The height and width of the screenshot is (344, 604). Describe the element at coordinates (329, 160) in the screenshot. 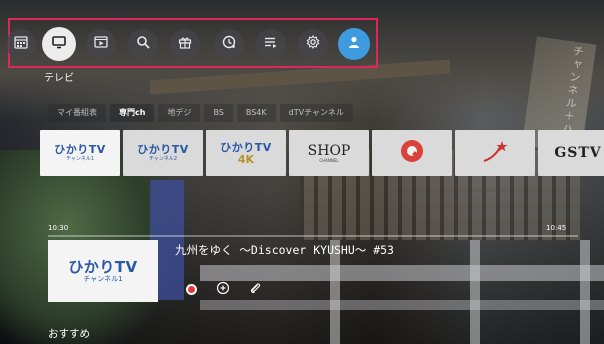

I see `channel-sub-text: CHANNEL` at that location.